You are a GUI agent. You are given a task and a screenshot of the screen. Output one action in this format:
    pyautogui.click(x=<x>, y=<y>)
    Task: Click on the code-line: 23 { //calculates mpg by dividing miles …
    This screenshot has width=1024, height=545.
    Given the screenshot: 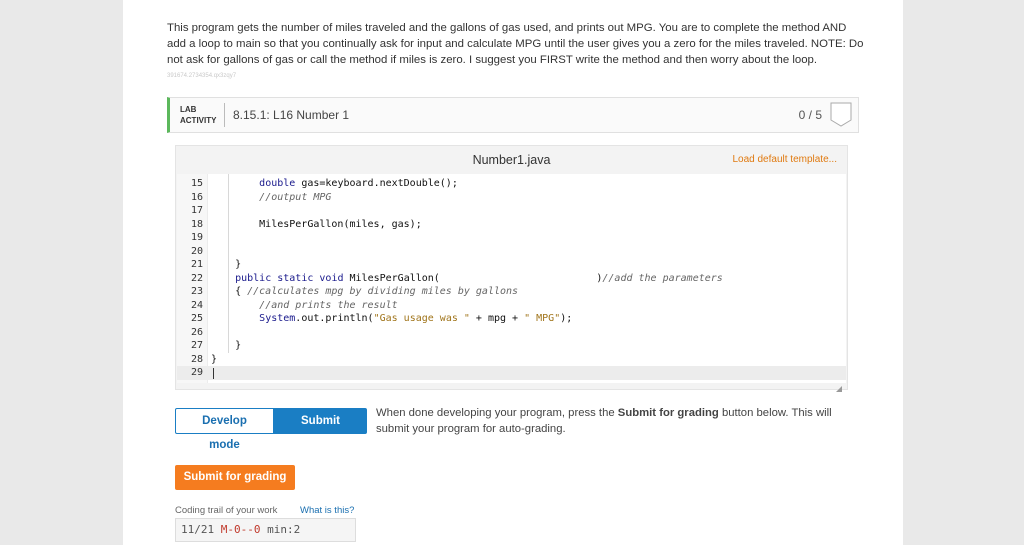 What is the action you would take?
    pyautogui.click(x=511, y=292)
    